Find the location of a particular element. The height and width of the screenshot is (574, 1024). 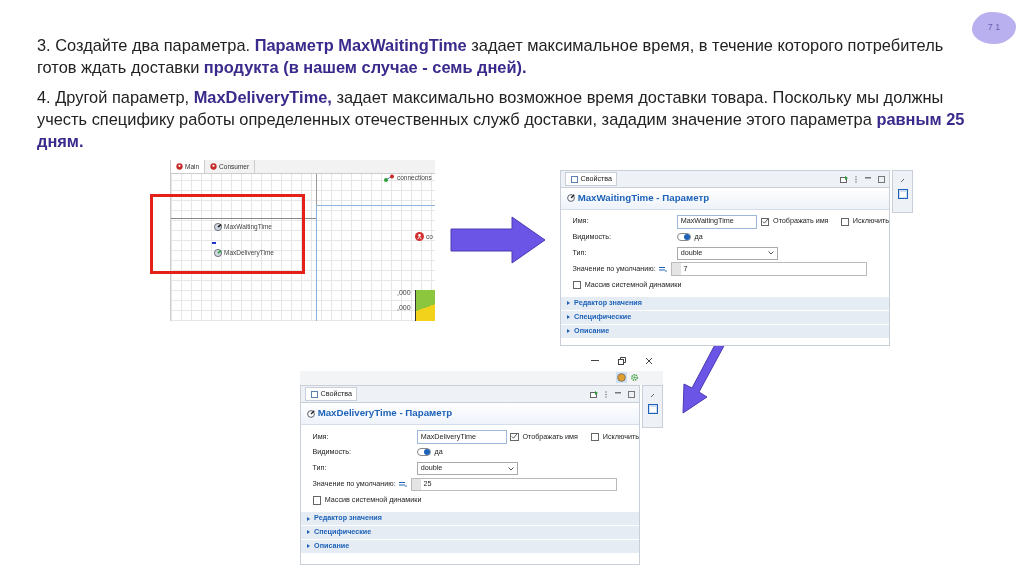

connections-icon is located at coordinates (389, 177).